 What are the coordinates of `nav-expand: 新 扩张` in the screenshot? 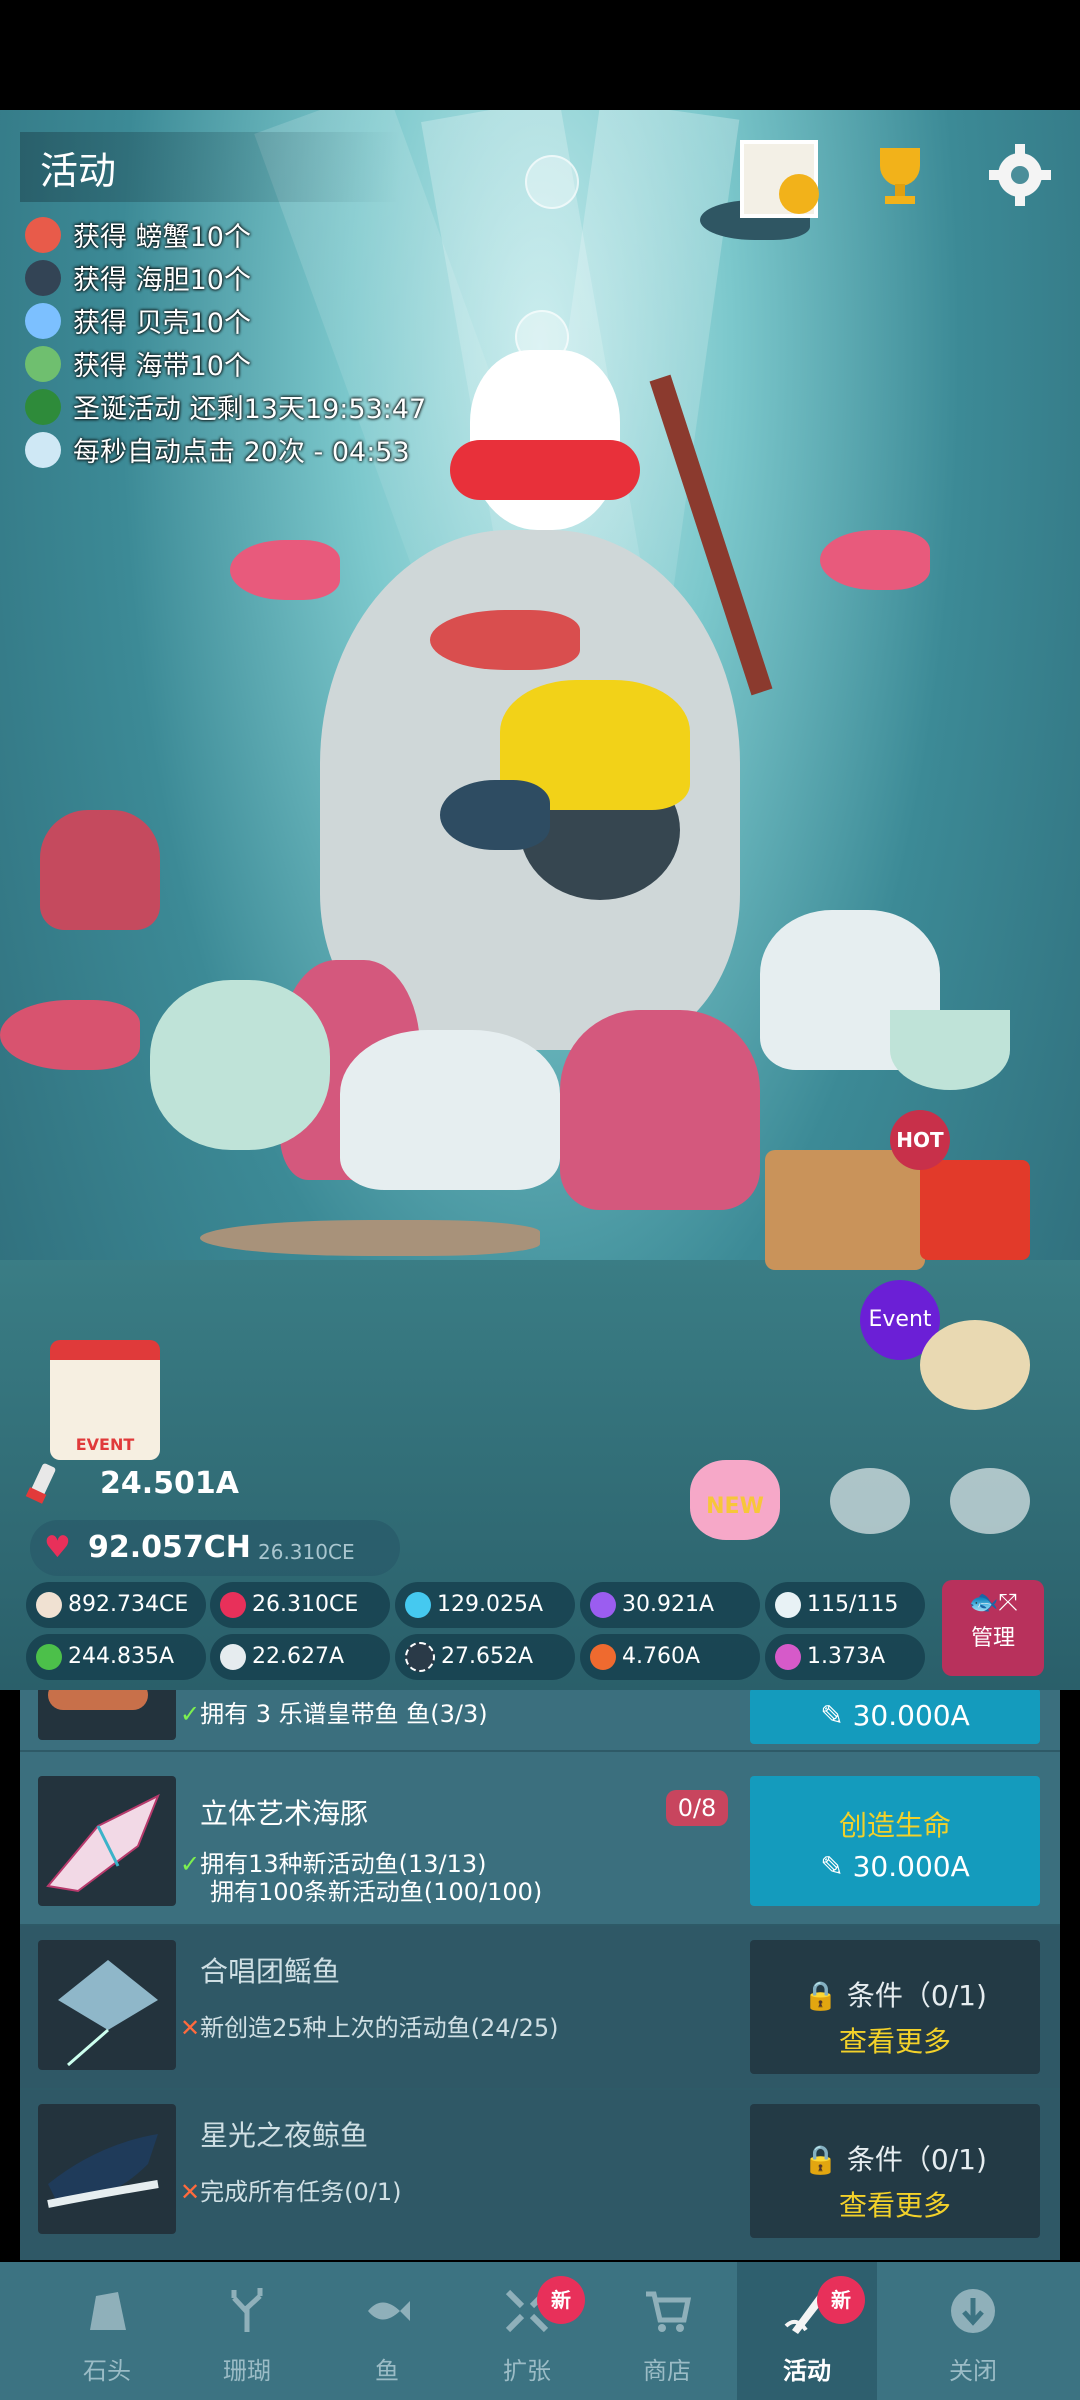 It's located at (527, 2331).